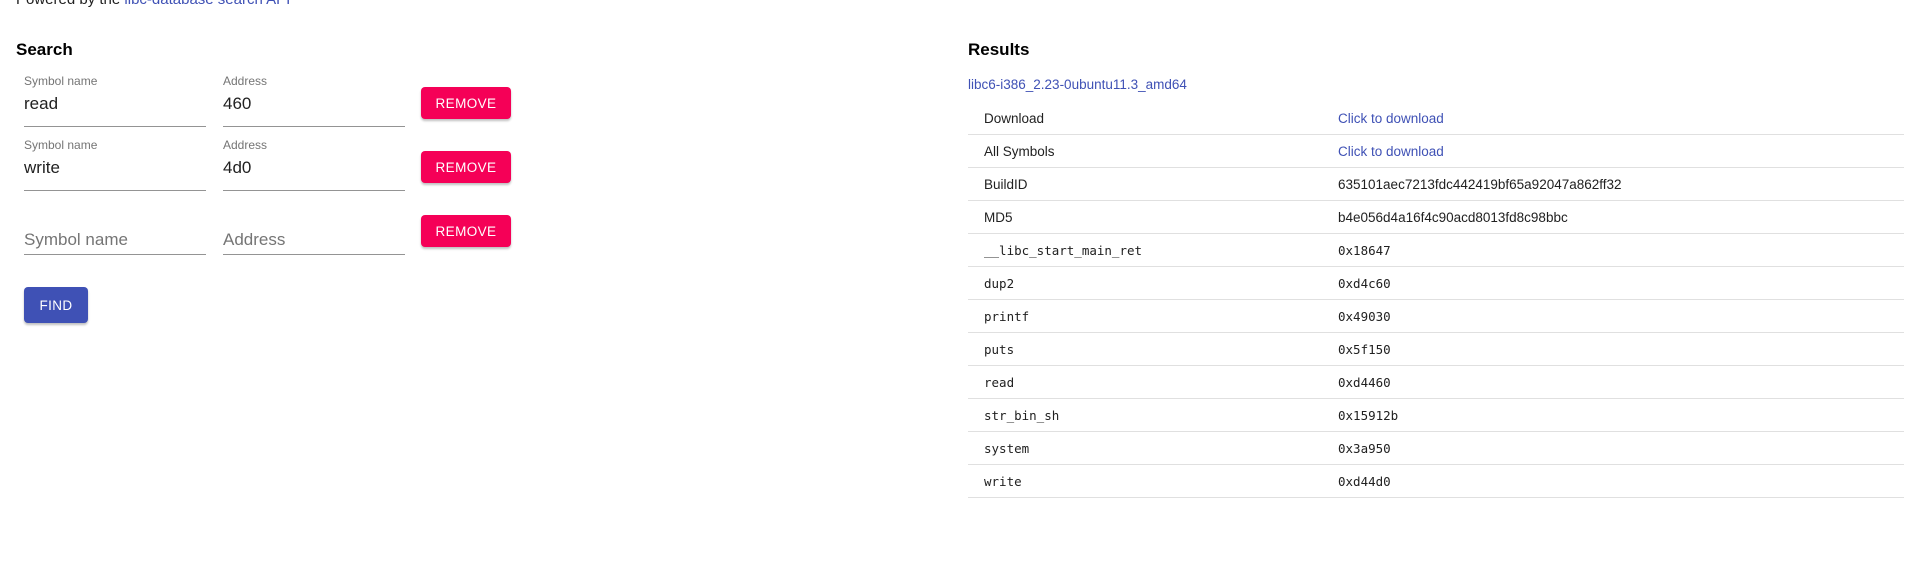 This screenshot has width=1920, height=562. What do you see at coordinates (1145, 118) in the screenshot?
I see `info-key: Download` at bounding box center [1145, 118].